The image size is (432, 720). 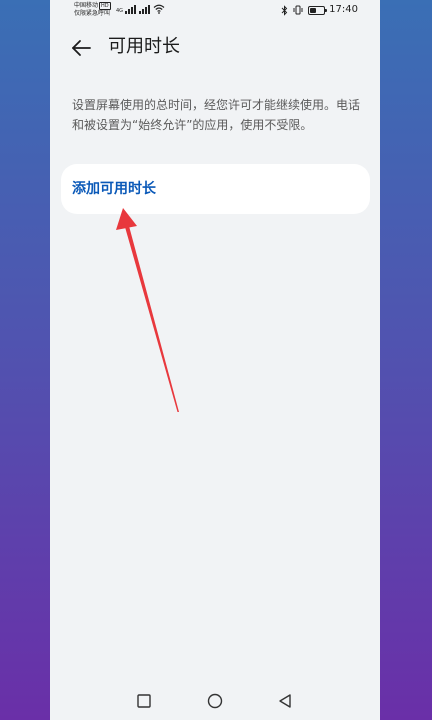 I want to click on recent-apps-button, so click(x=144, y=701).